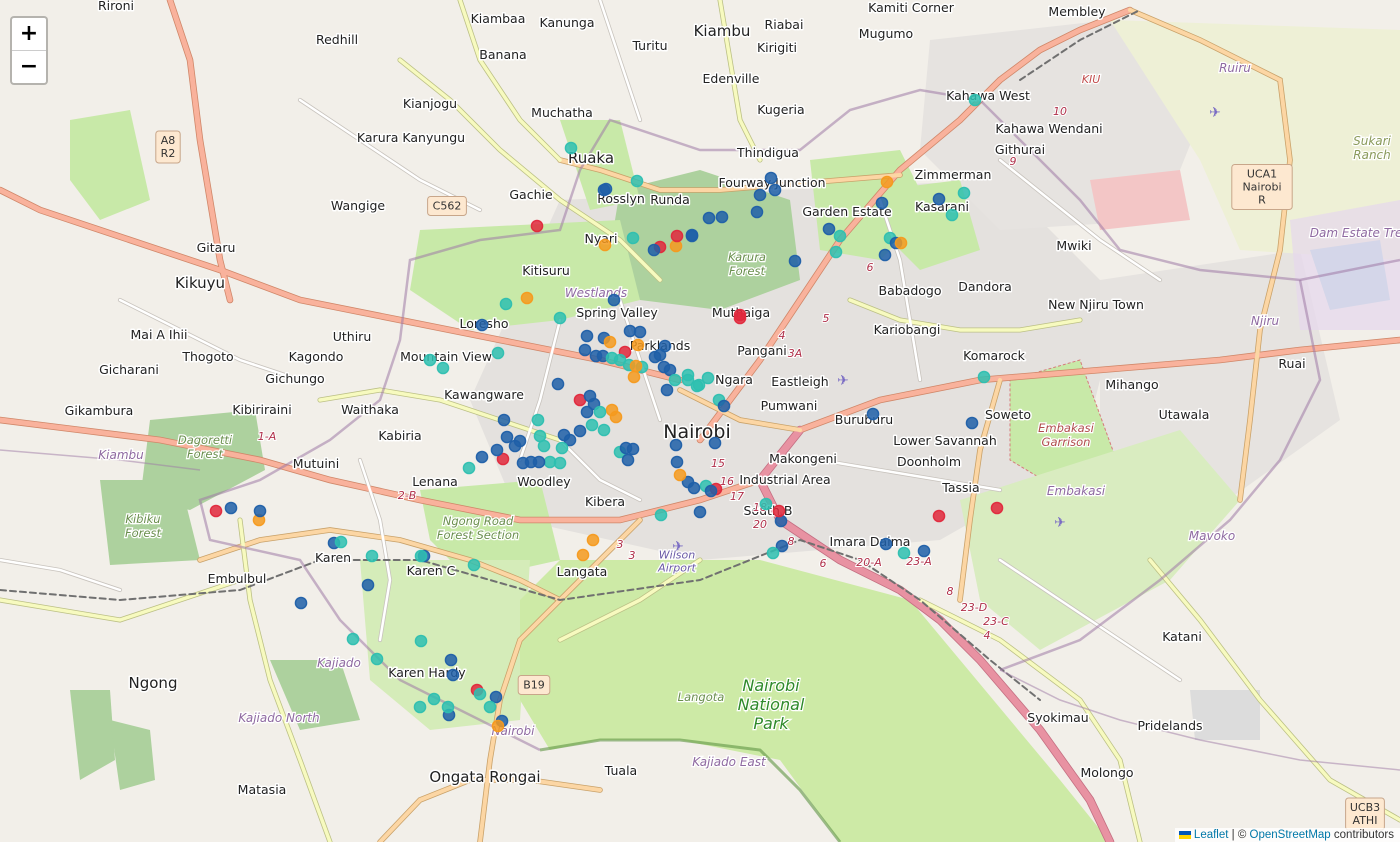 Image resolution: width=1400 pixels, height=842 pixels. Describe the element at coordinates (29, 34) in the screenshot. I see `zoom-in-button: +` at that location.